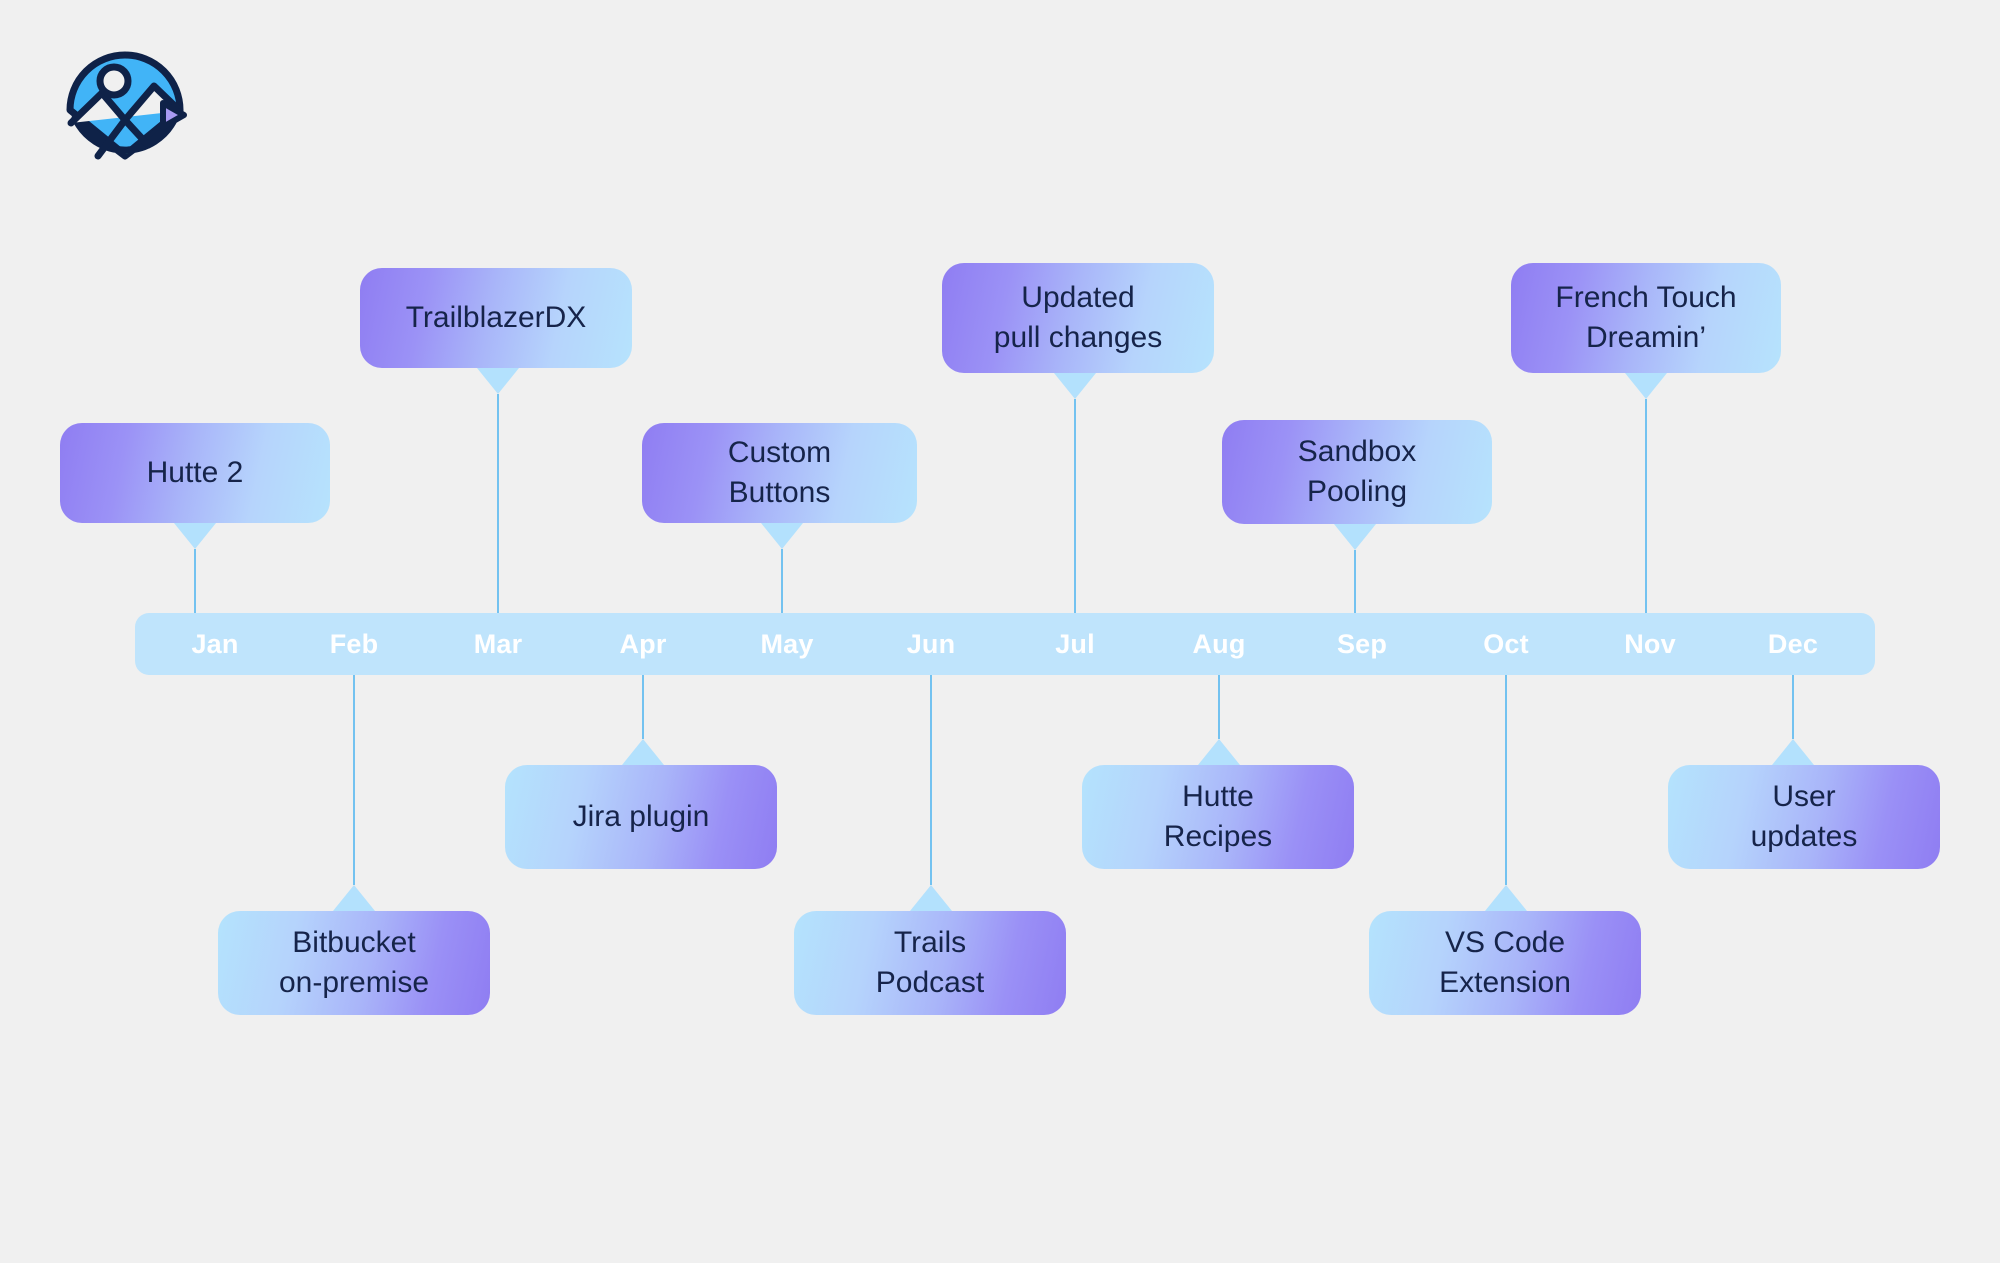  Describe the element at coordinates (779, 473) in the screenshot. I see `event-bubble-custom-buttons: Custom Buttons` at that location.